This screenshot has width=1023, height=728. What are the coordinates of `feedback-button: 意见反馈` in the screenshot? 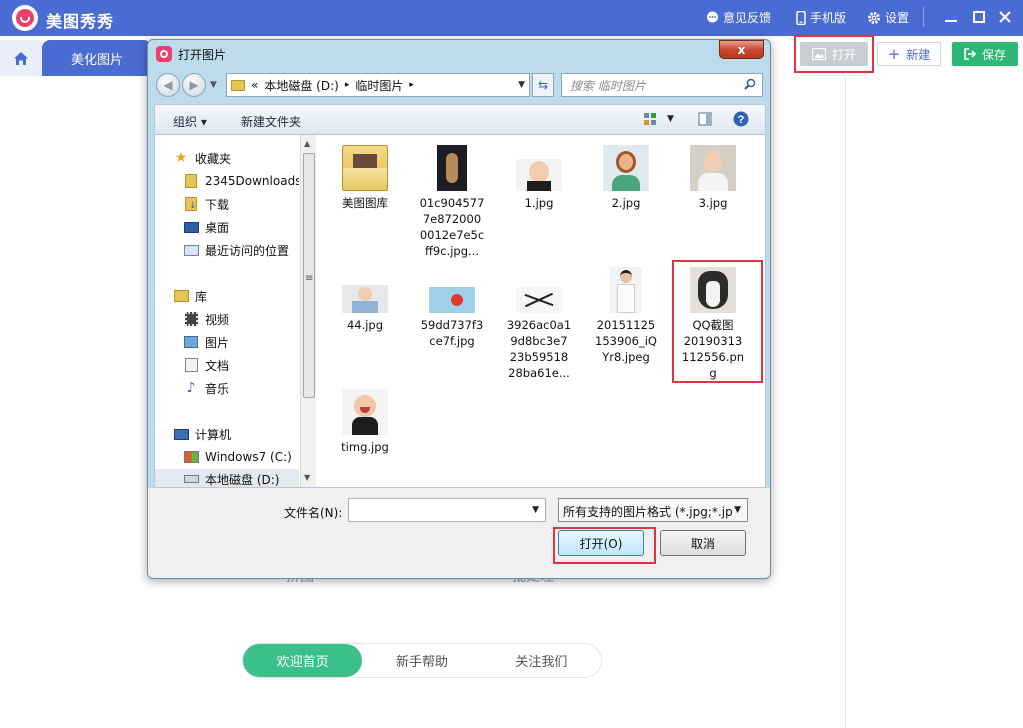 It's located at (738, 17).